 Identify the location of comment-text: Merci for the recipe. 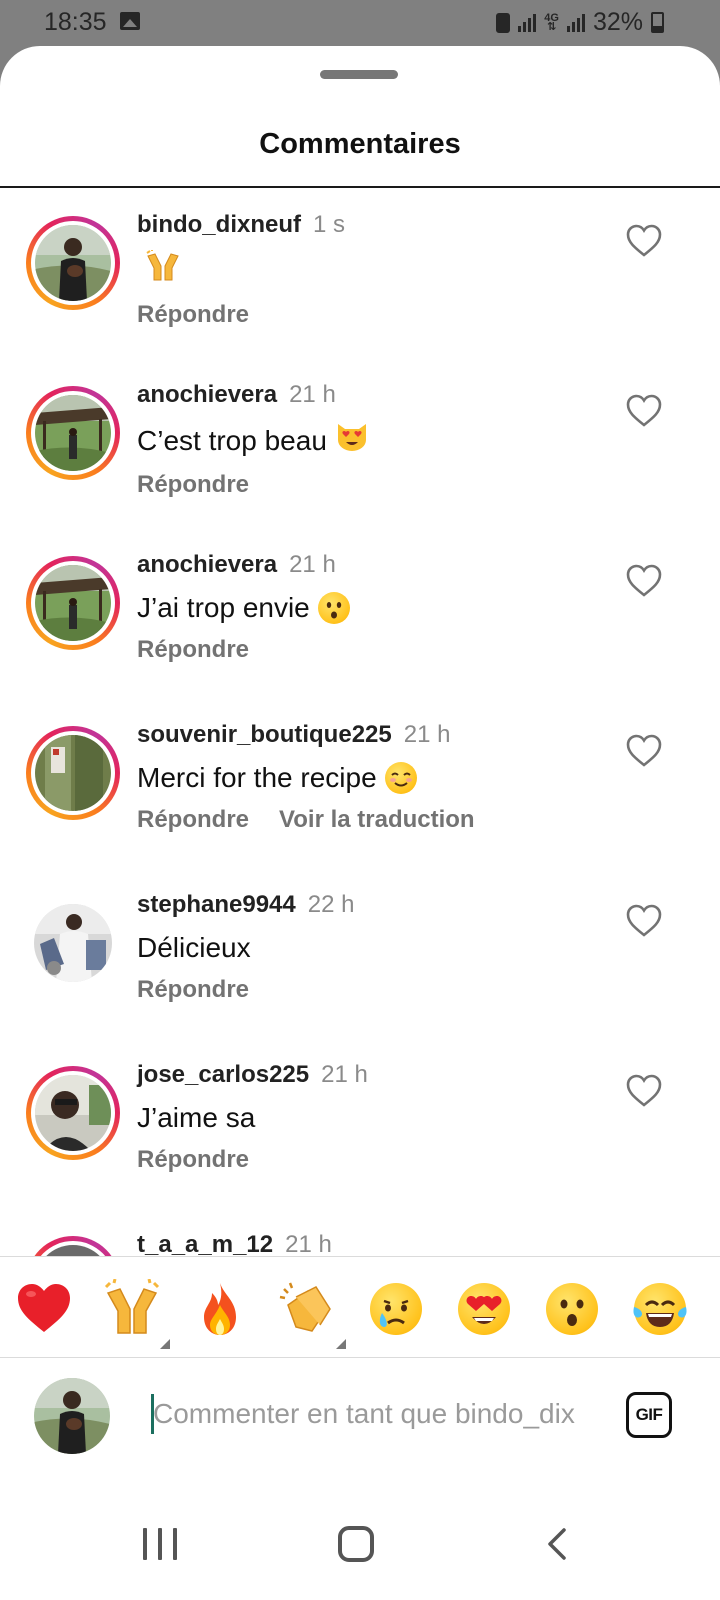
(372, 778).